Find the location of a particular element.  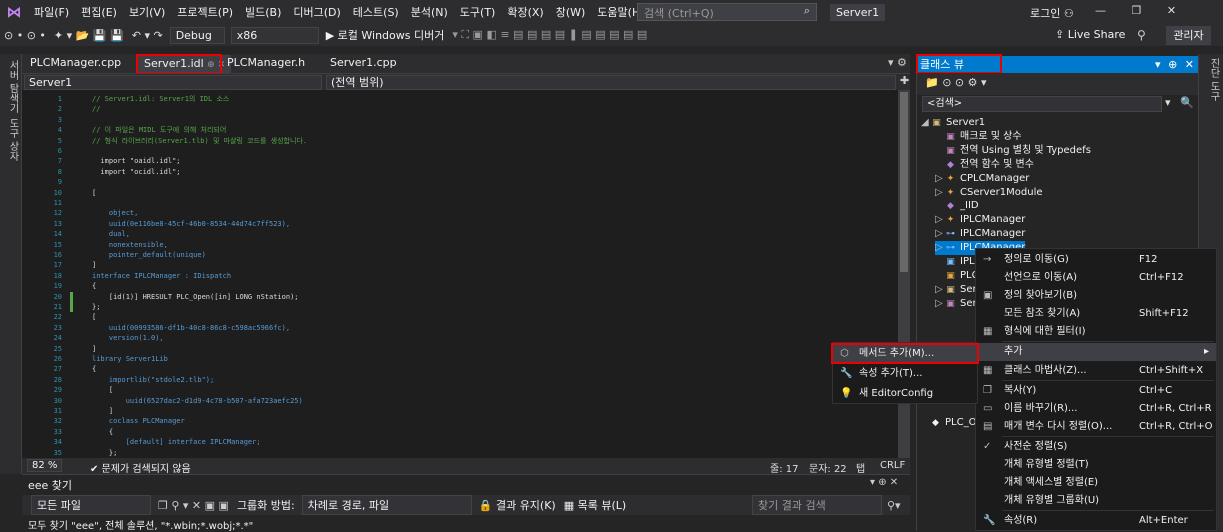

code-line: 31 ] is located at coordinates (460, 411).